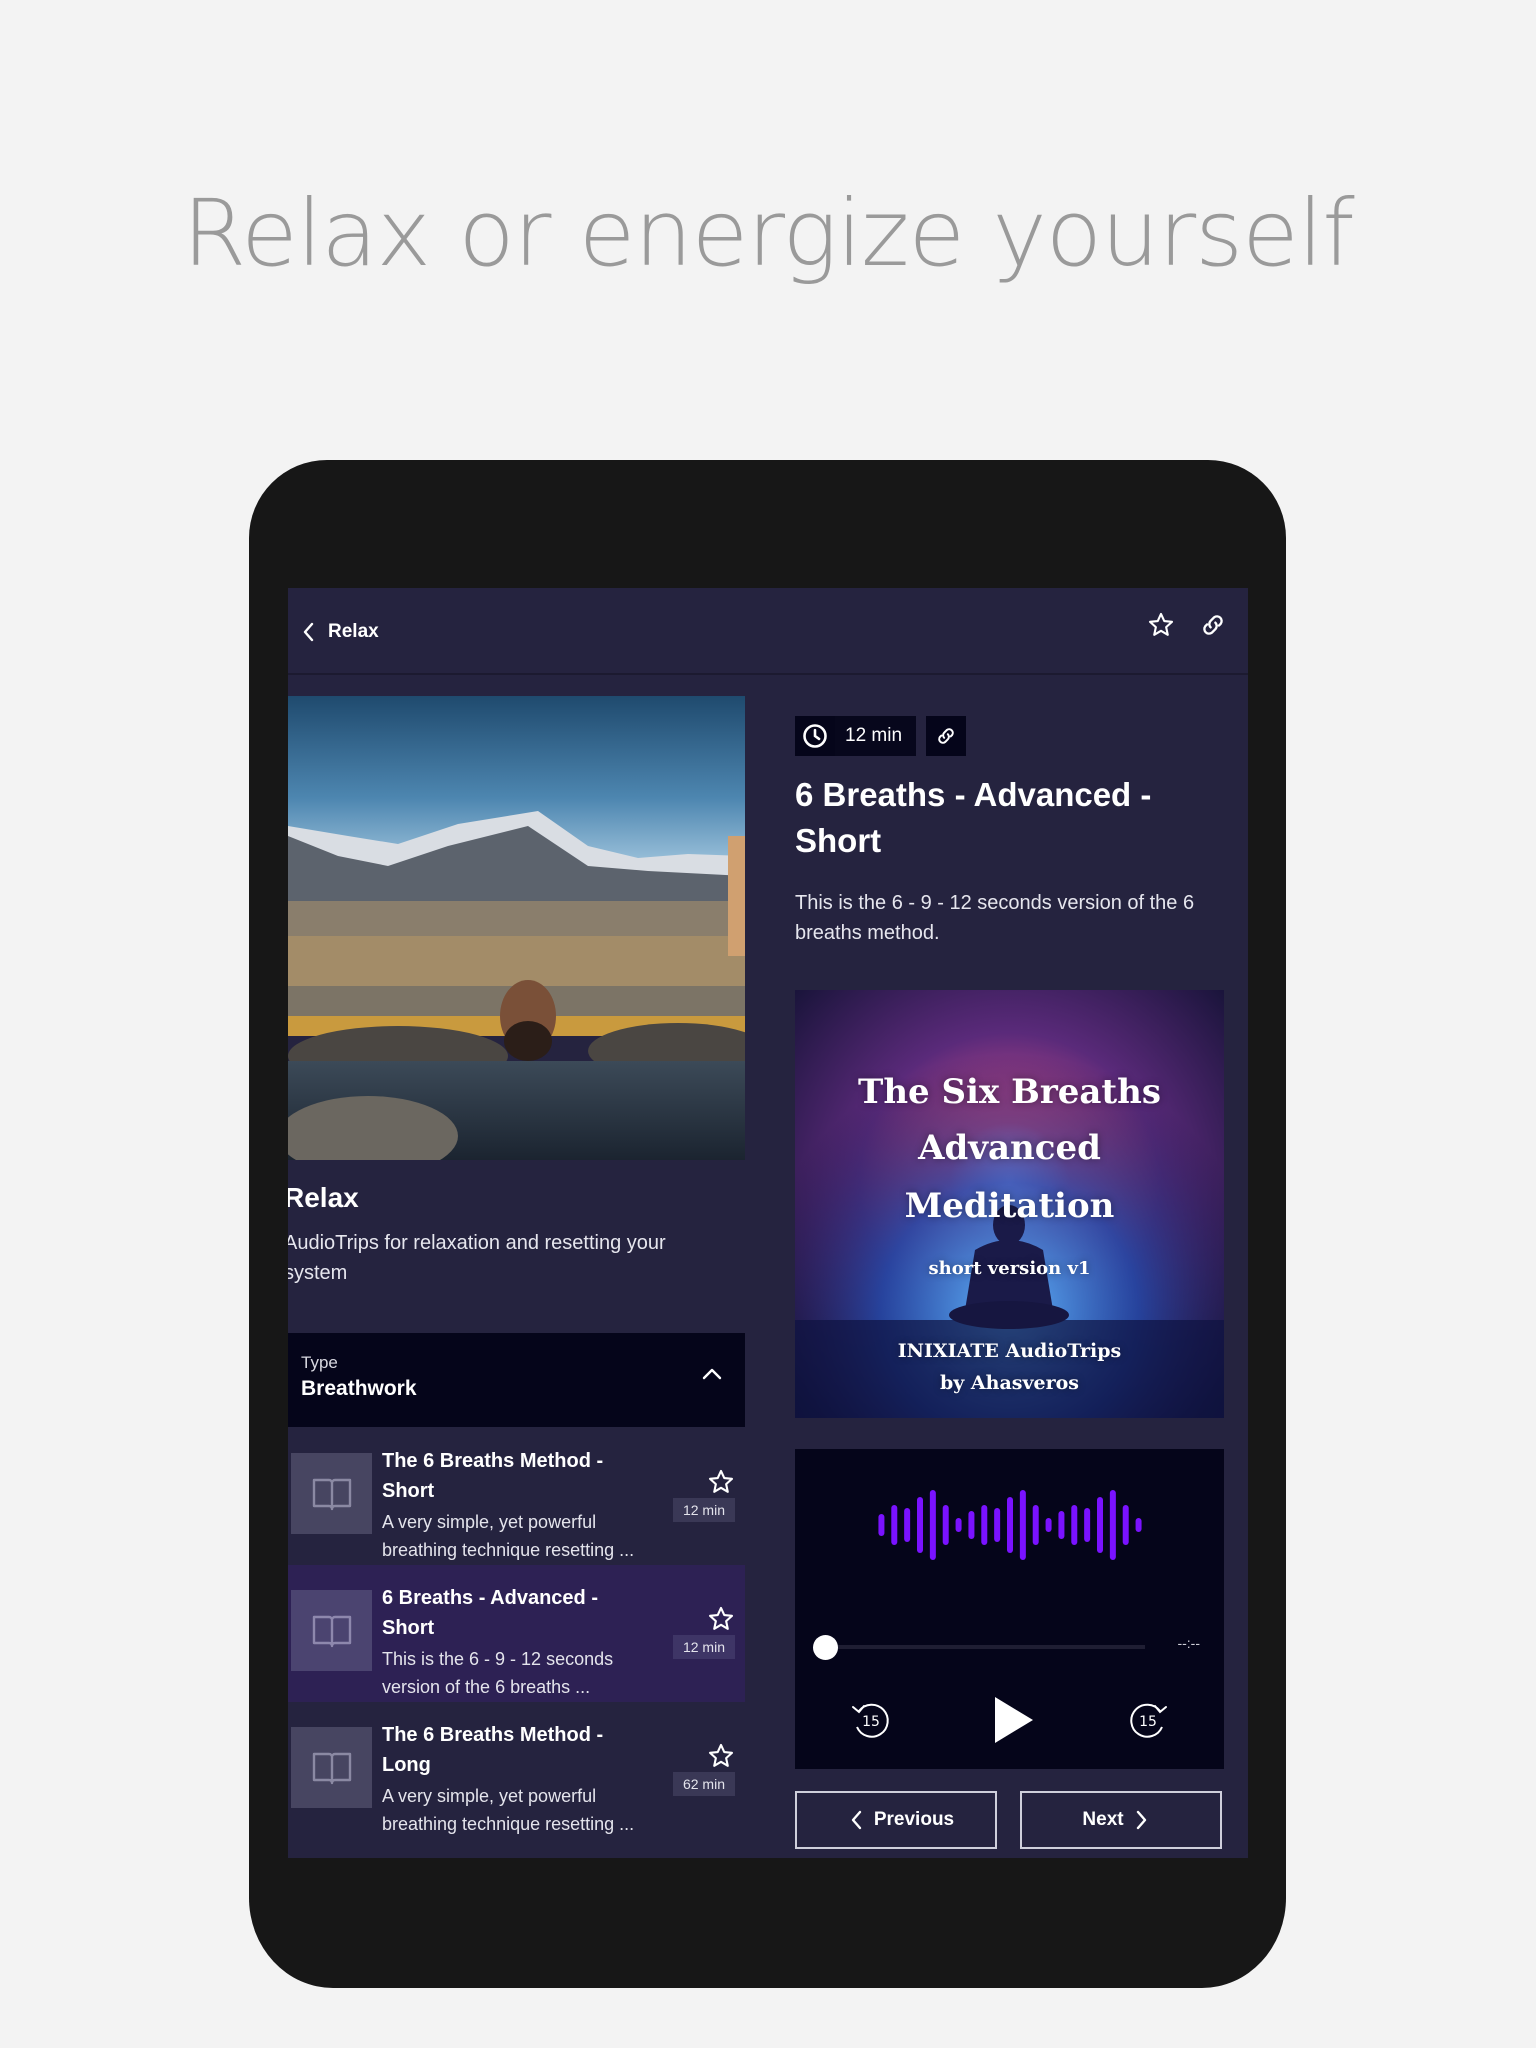 The height and width of the screenshot is (2048, 1536). What do you see at coordinates (768, 233) in the screenshot?
I see `headline: Relax or energize yourself` at bounding box center [768, 233].